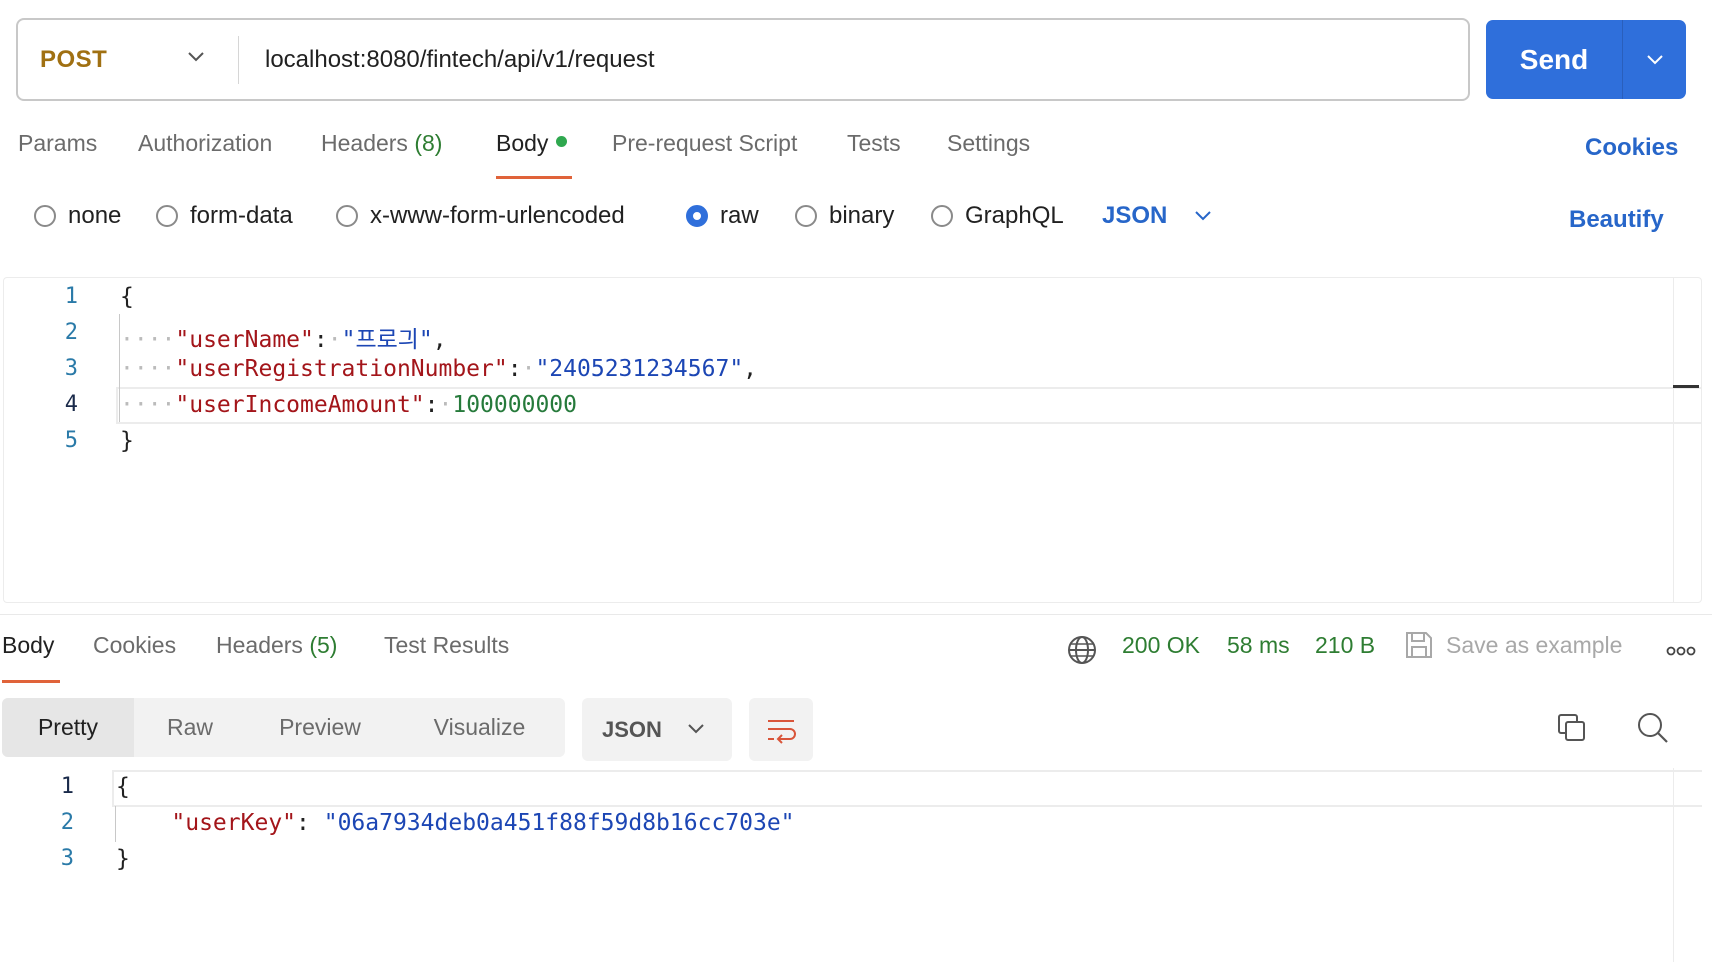 The image size is (1712, 962). Describe the element at coordinates (241, 215) in the screenshot. I see `radio-form-data-label: form-data` at that location.